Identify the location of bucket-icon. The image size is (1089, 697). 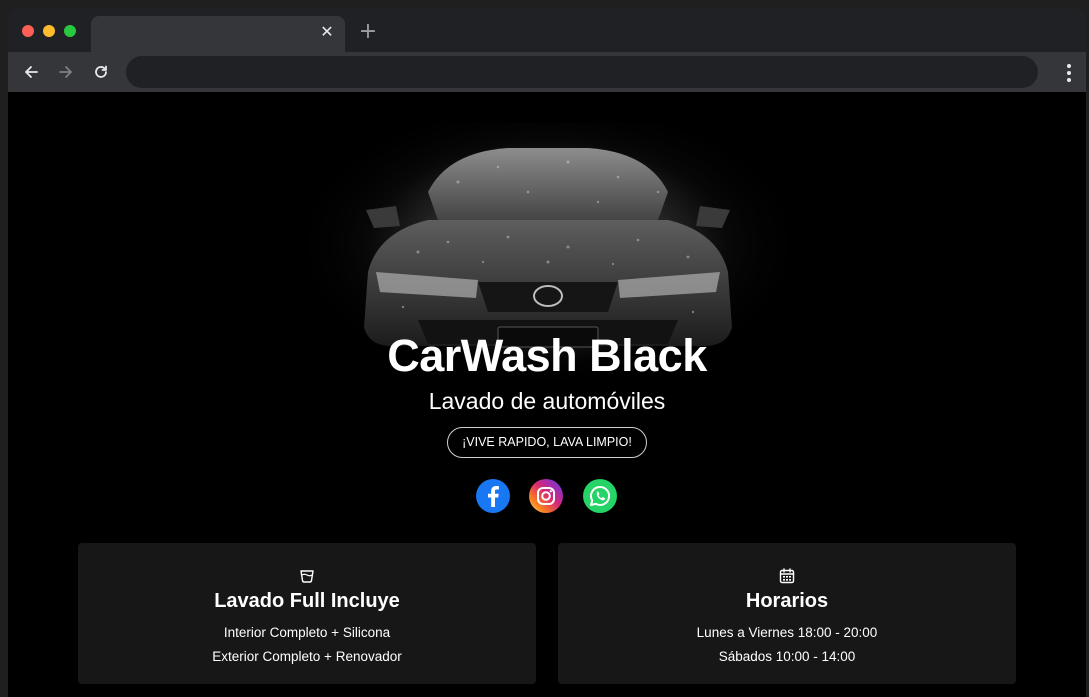
(307, 576).